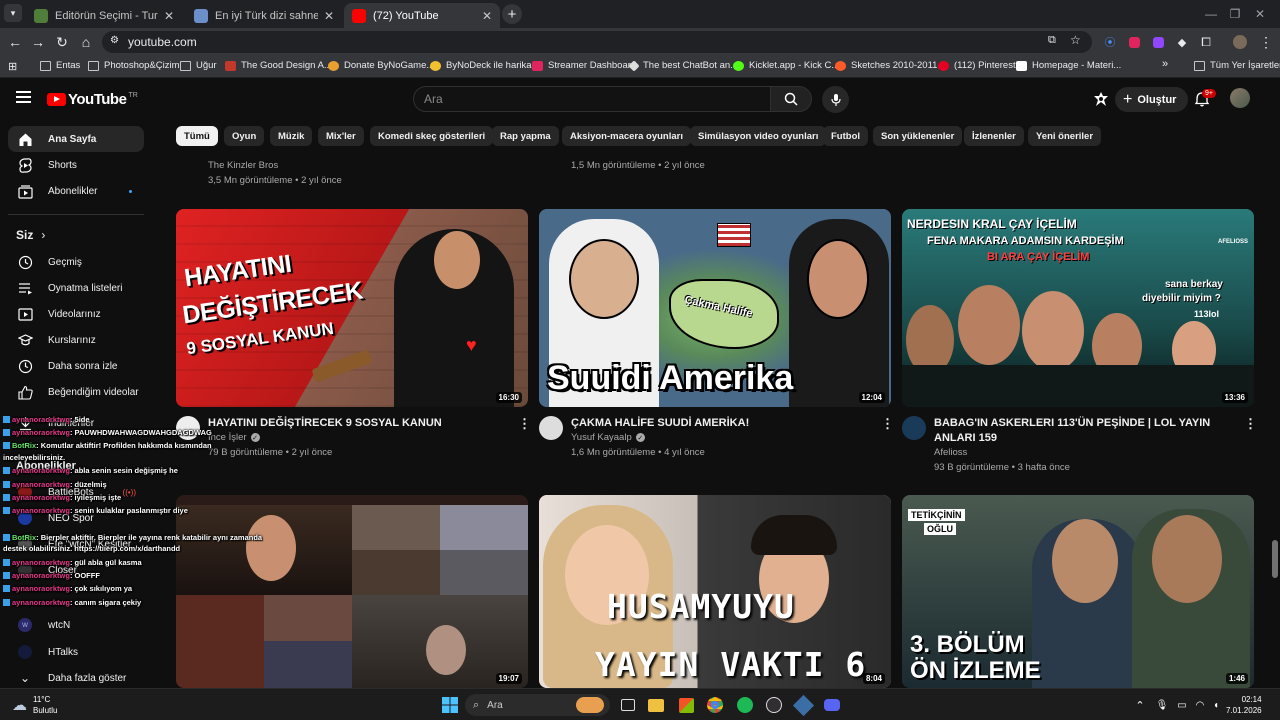  Describe the element at coordinates (244, 136) in the screenshot. I see `chip: Oyun` at that location.